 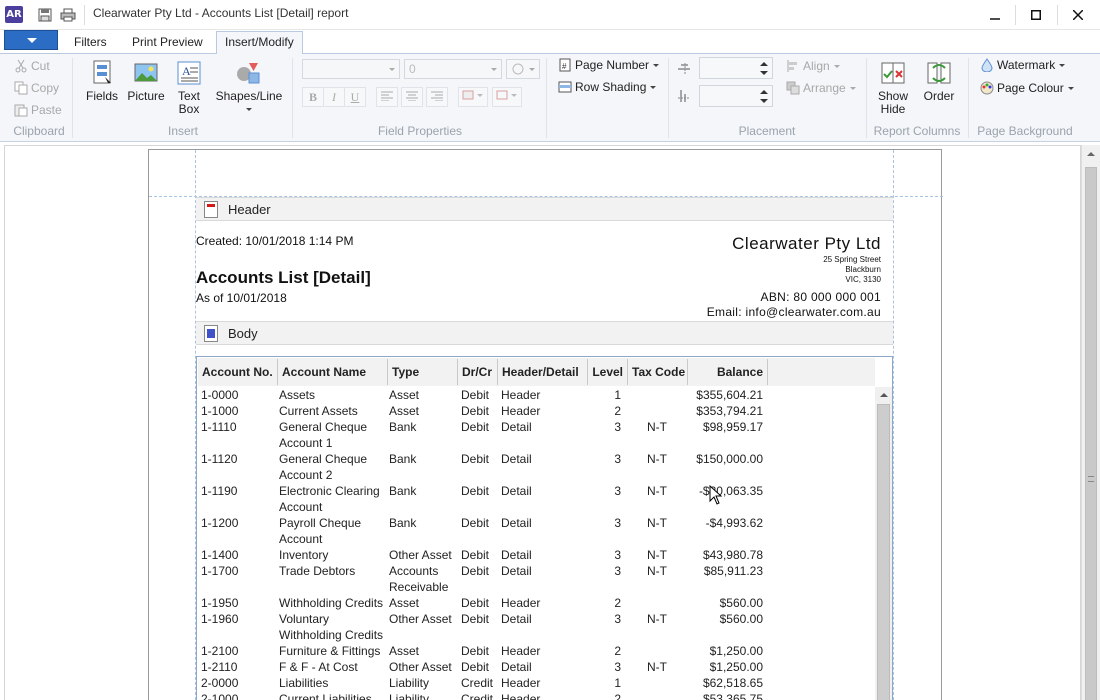 What do you see at coordinates (387, 97) in the screenshot?
I see `align-left-button` at bounding box center [387, 97].